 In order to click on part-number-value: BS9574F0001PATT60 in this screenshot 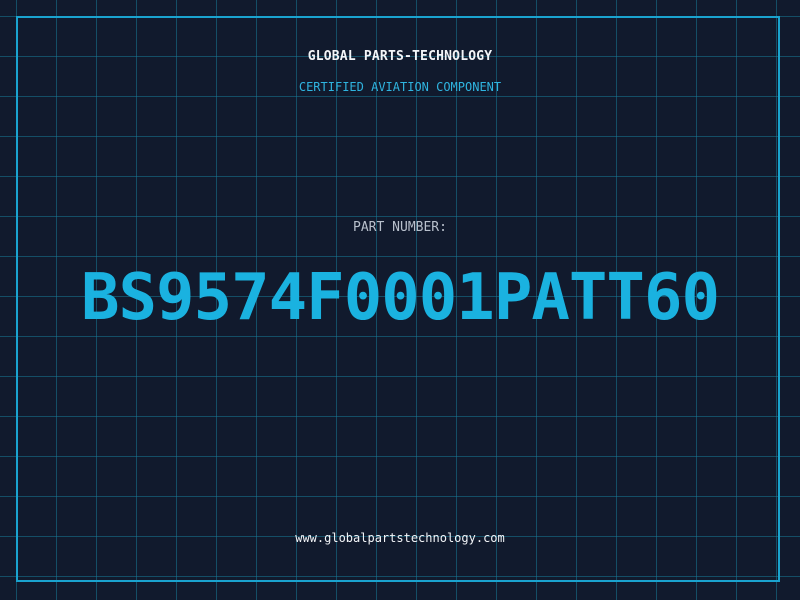, I will do `click(400, 298)`.